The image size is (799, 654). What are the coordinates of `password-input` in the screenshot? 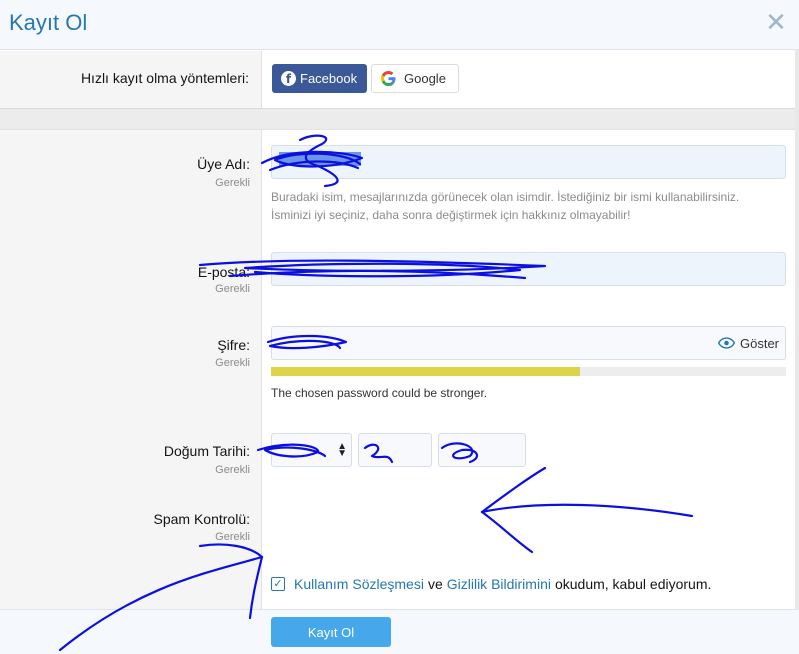 It's located at (492, 343).